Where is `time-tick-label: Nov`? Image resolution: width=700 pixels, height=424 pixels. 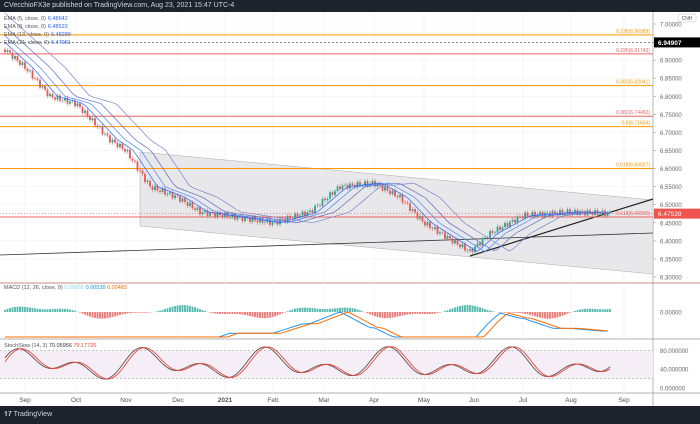
time-tick-label: Nov is located at coordinates (126, 400).